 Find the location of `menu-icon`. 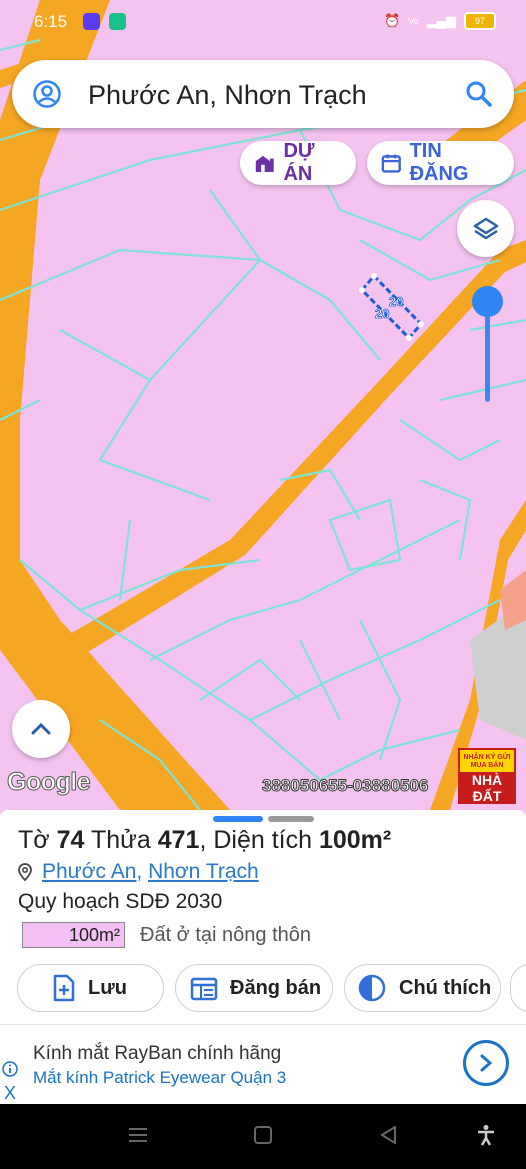

menu-icon is located at coordinates (138, 1135).